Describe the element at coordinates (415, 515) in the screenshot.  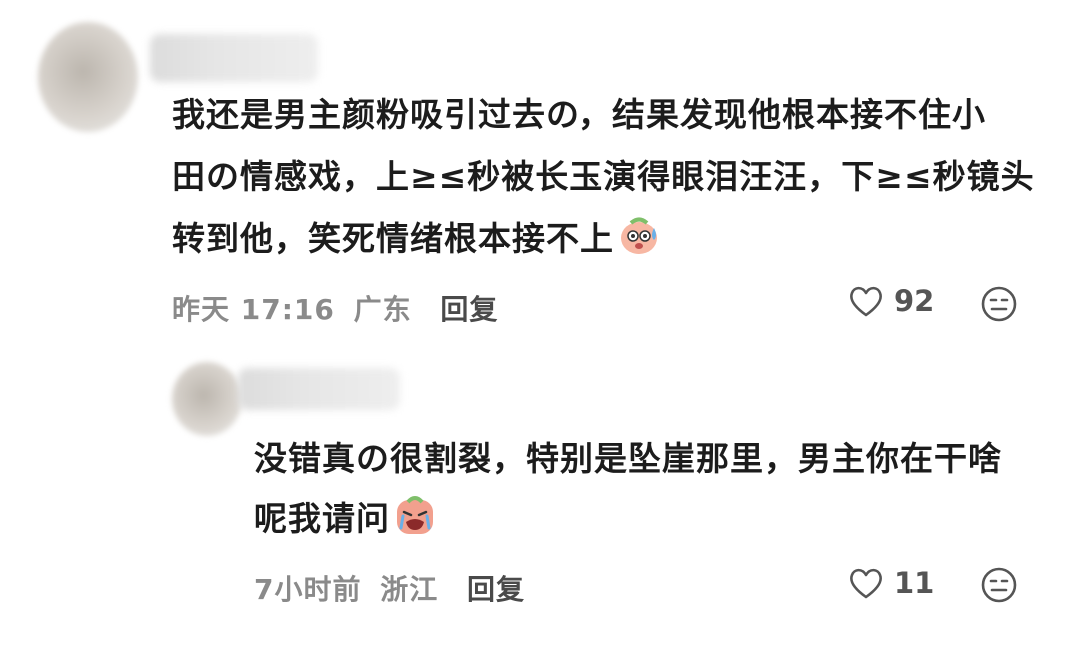
I see `crying-face-emoji` at that location.